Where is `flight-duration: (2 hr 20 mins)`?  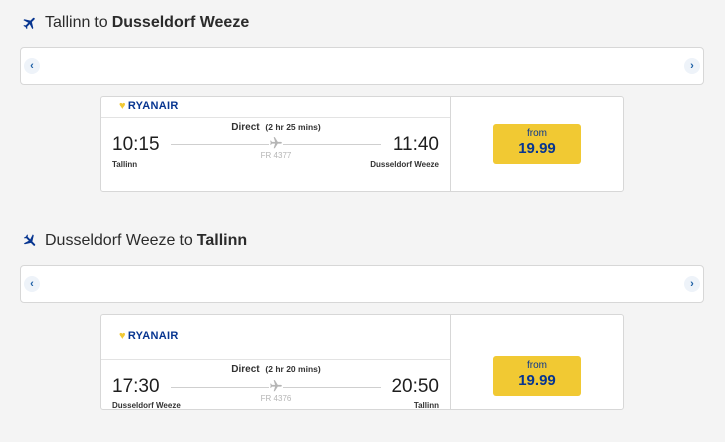 flight-duration: (2 hr 20 mins) is located at coordinates (293, 369).